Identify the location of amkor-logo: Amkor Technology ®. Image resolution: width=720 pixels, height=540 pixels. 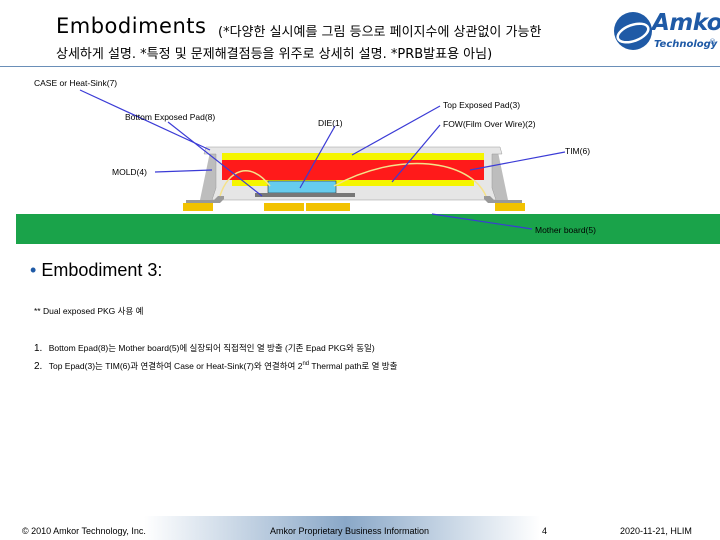
(667, 34).